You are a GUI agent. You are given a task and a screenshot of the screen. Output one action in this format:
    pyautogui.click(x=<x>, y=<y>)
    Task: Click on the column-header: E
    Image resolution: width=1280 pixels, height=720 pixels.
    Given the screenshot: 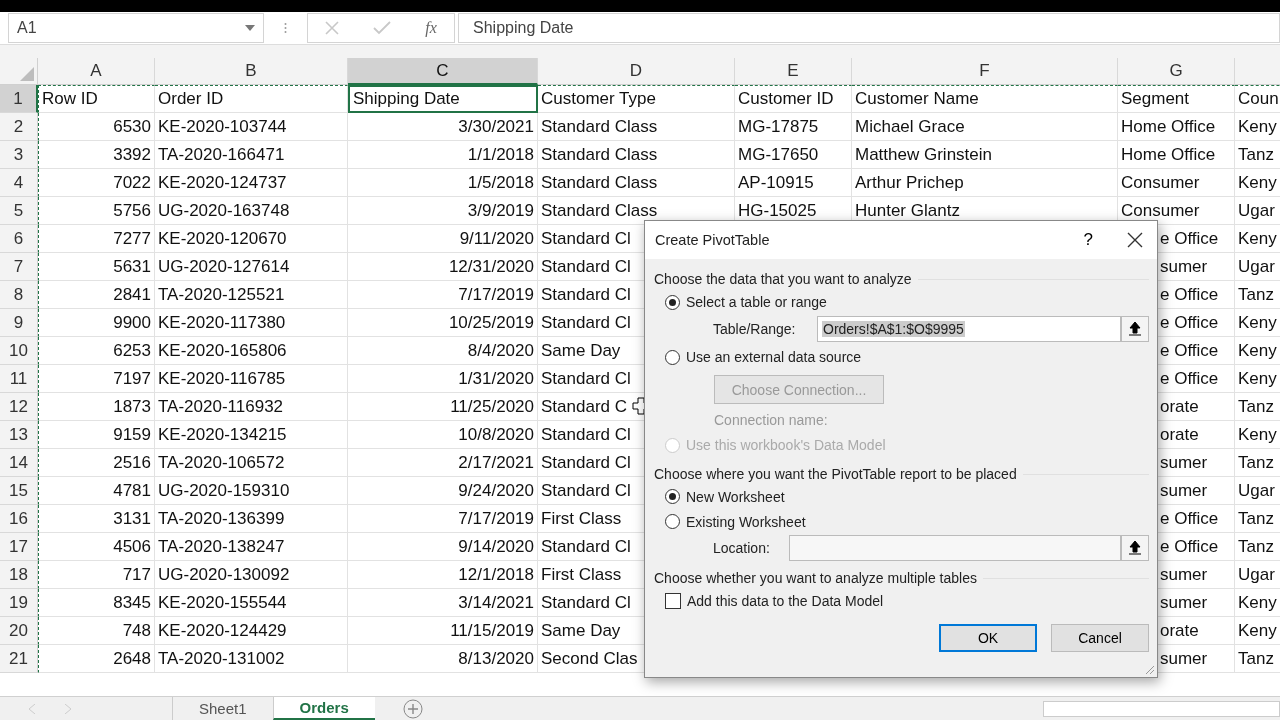 What is the action you would take?
    pyautogui.click(x=793, y=71)
    